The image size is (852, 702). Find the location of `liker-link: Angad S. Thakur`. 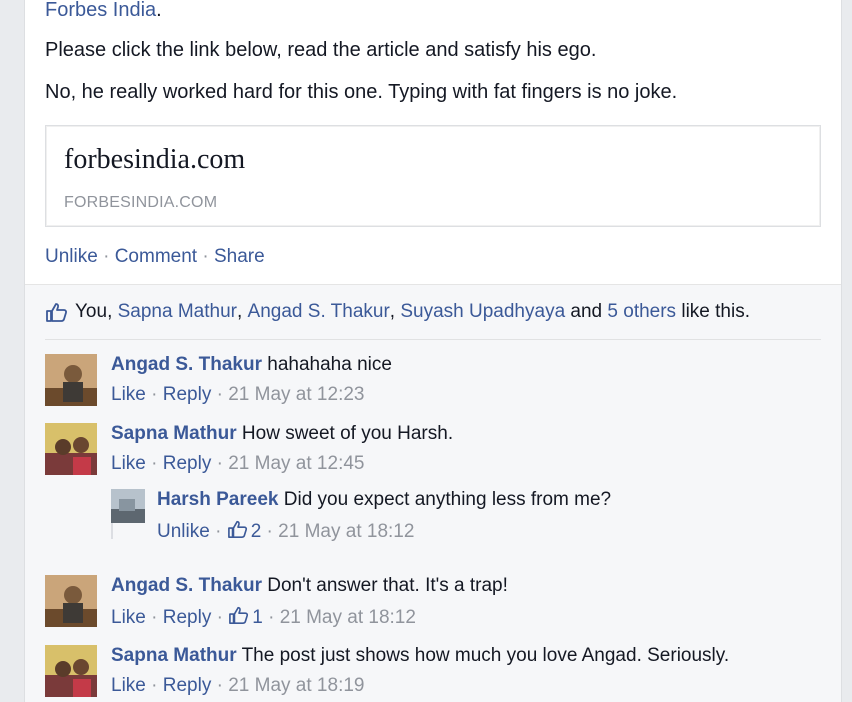

liker-link: Angad S. Thakur is located at coordinates (319, 312).